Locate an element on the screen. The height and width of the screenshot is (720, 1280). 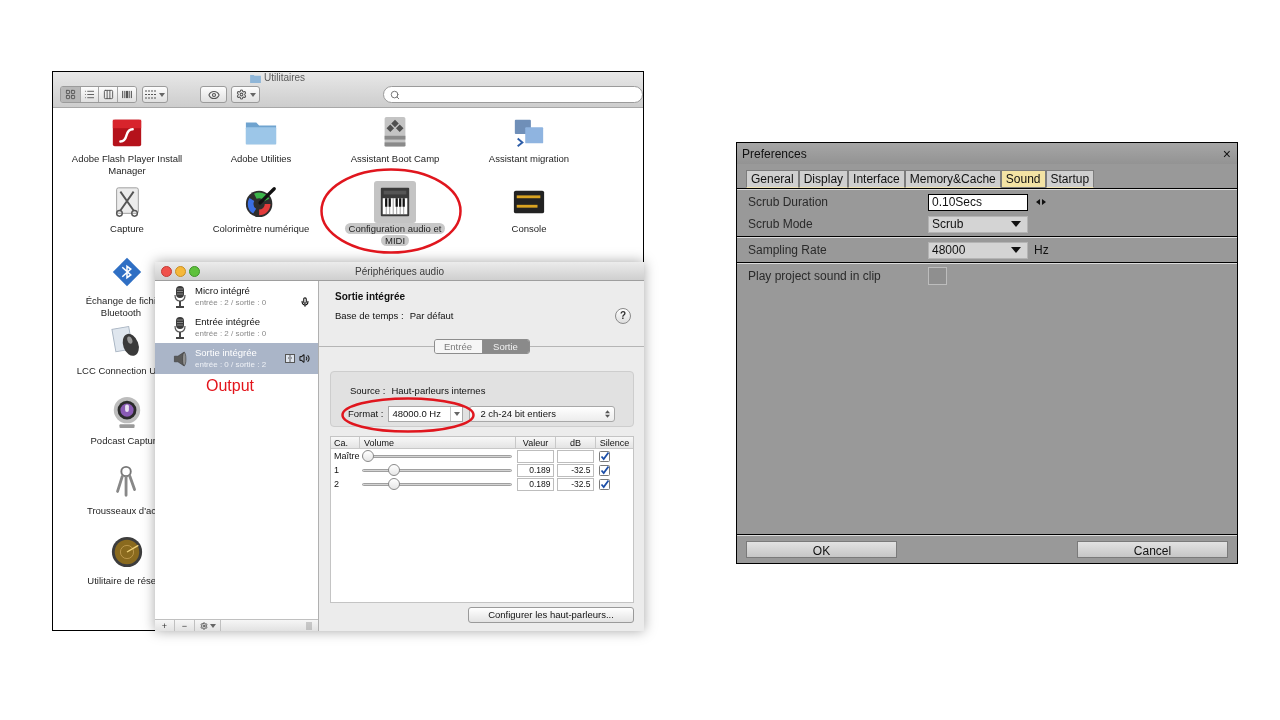
tab: Memory&Cache is located at coordinates (952, 179).